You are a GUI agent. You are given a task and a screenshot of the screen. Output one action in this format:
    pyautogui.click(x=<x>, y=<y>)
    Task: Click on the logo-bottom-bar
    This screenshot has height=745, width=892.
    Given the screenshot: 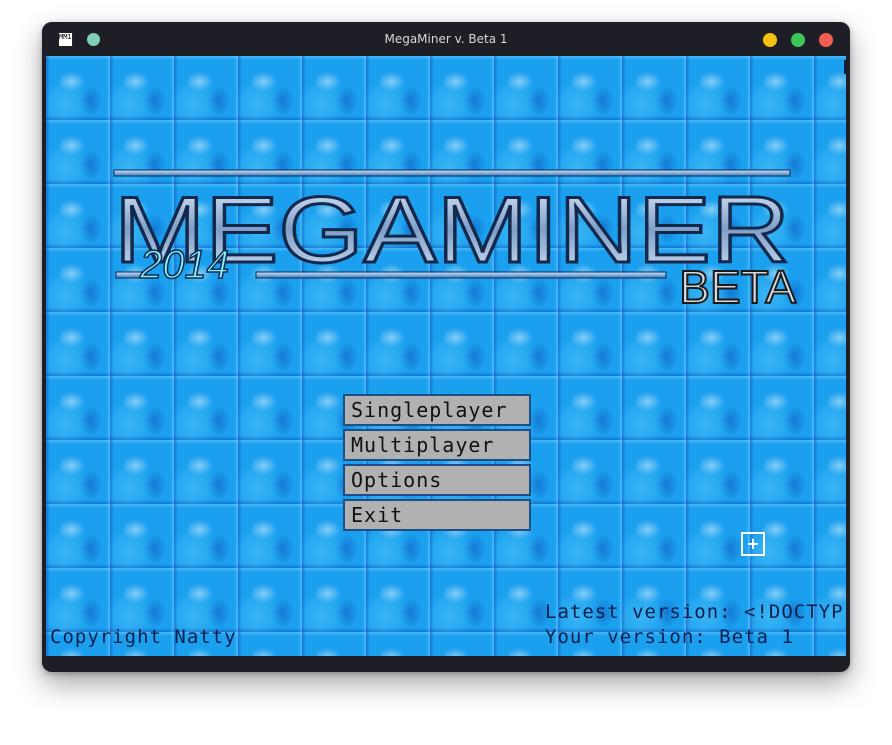 What is the action you would take?
    pyautogui.click(x=461, y=275)
    